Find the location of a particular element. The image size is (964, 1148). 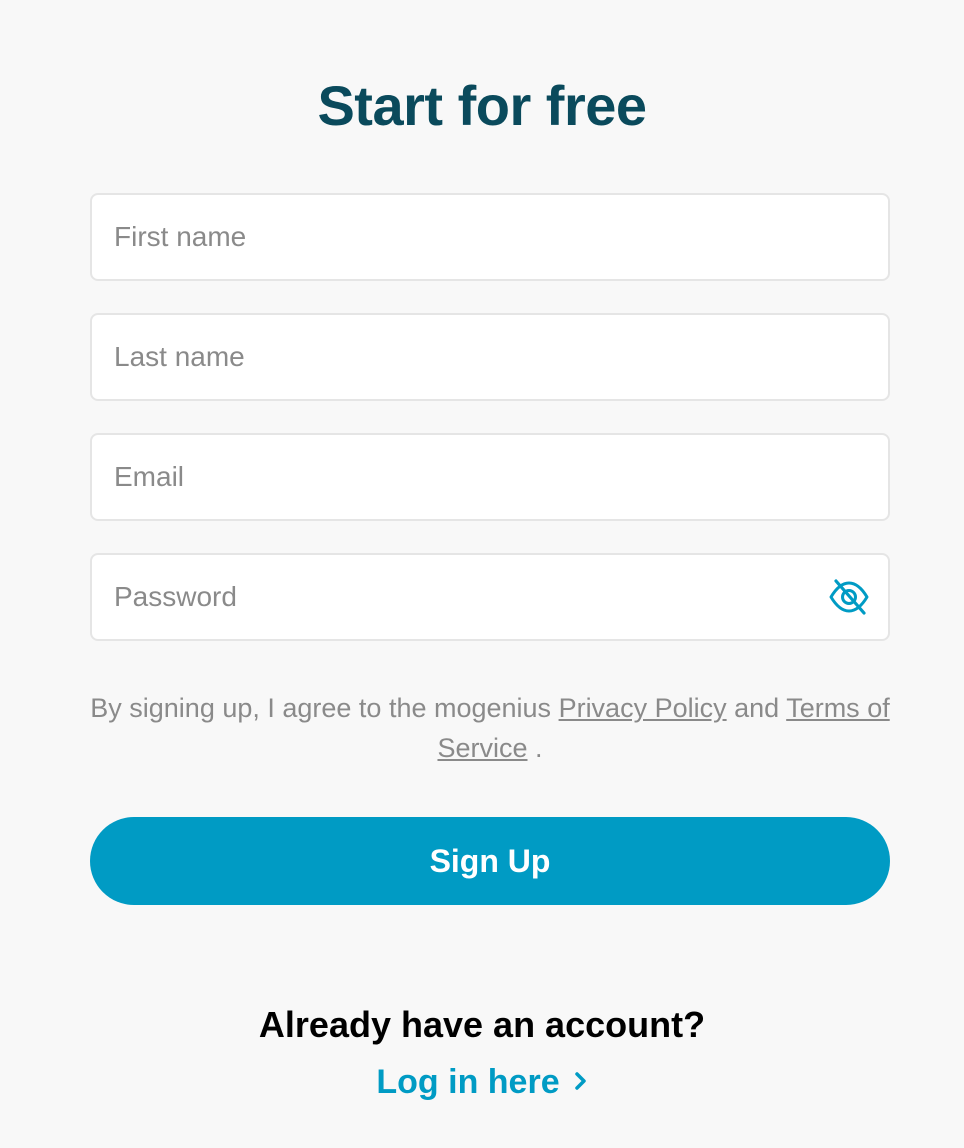

first-name-input is located at coordinates (484, 237).